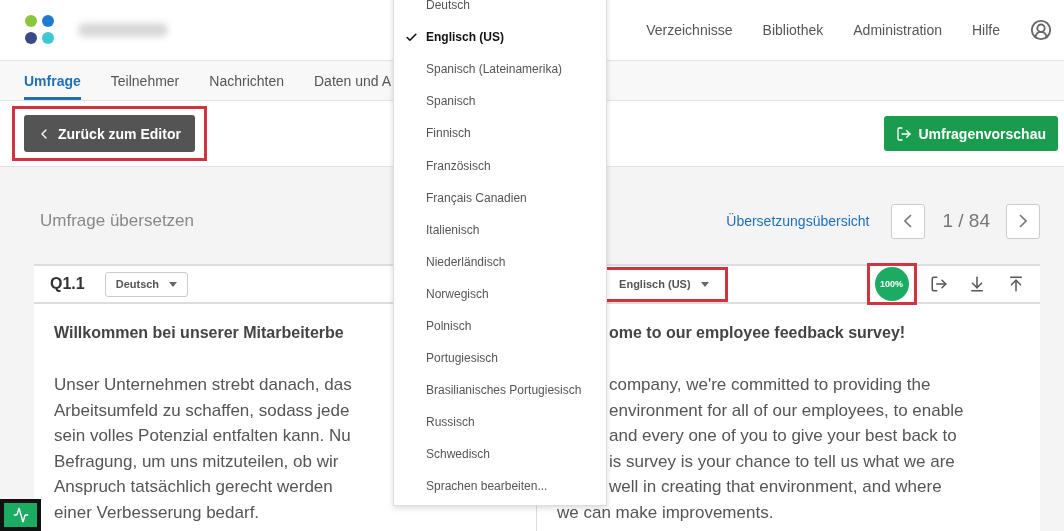  I want to click on menu-item: Finnisch, so click(500, 133).